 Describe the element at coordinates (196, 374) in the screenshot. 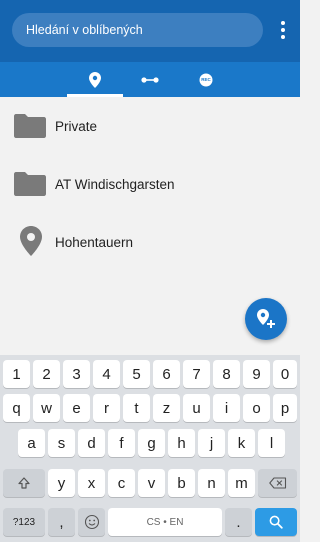

I see `key: 7` at that location.